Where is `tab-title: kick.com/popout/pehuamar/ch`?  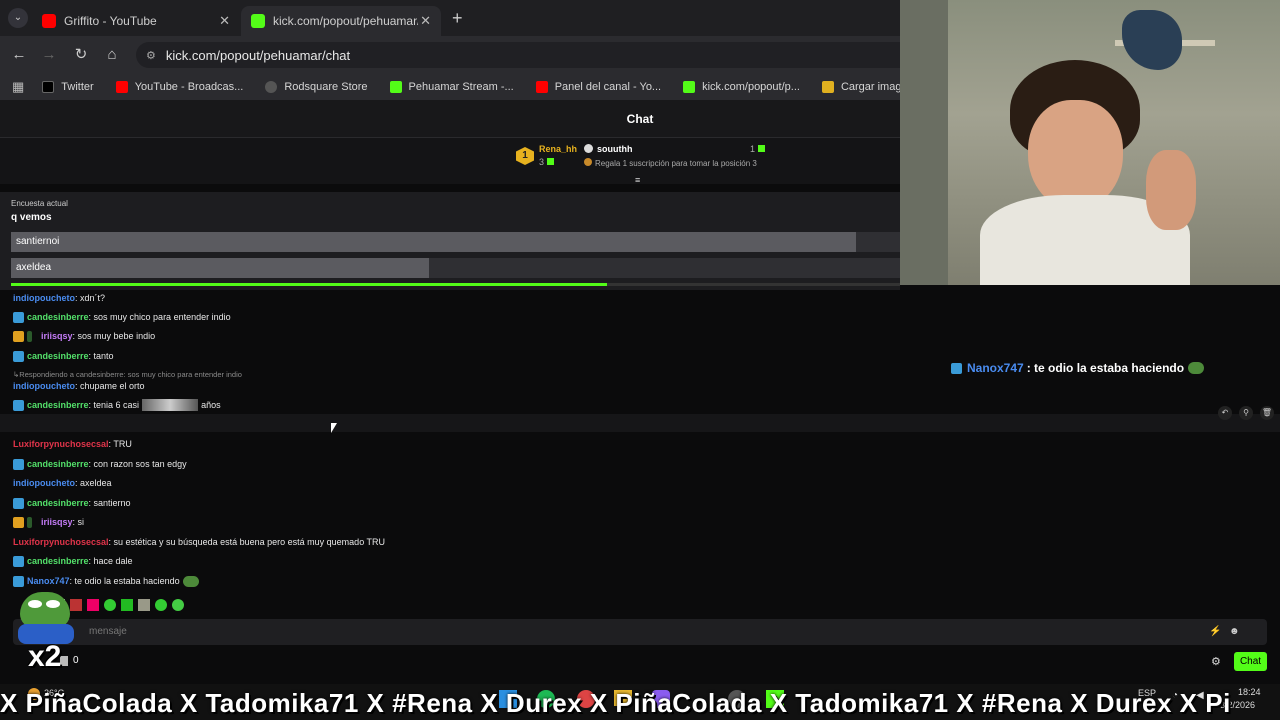 tab-title: kick.com/popout/pehuamar/ch is located at coordinates (345, 21).